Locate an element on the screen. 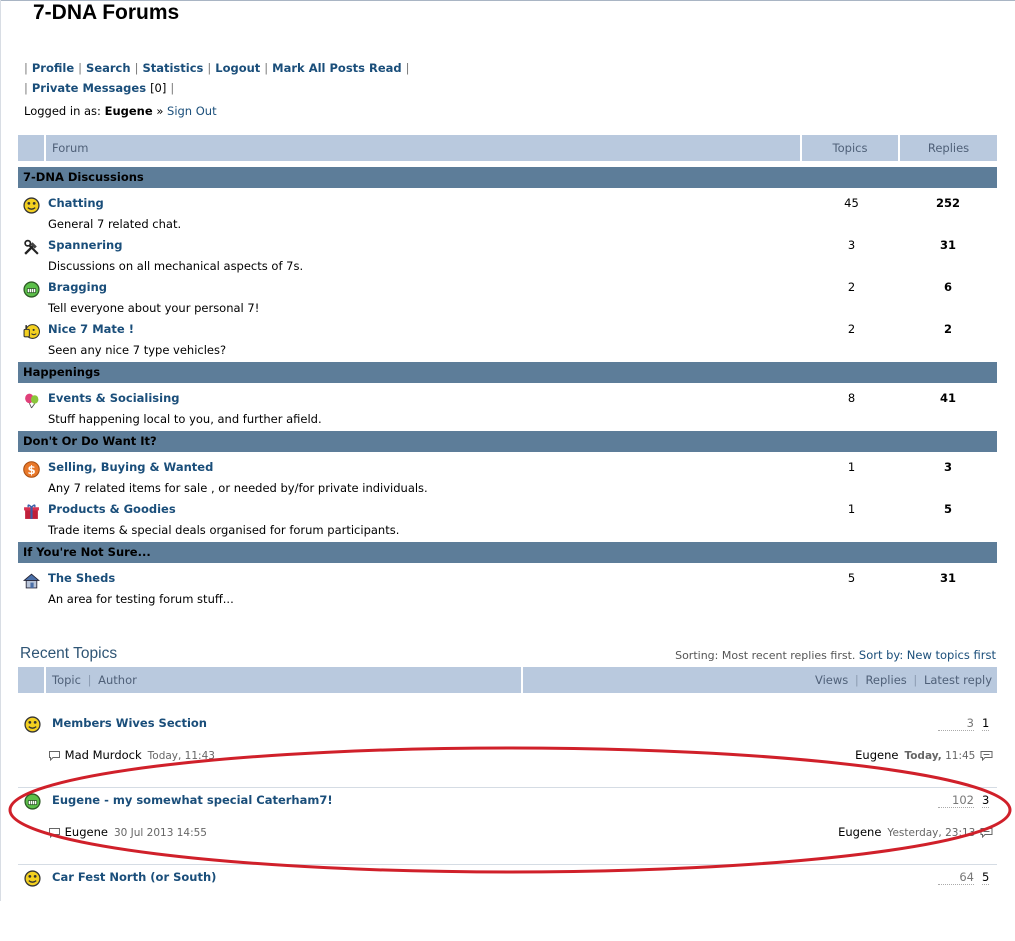  nav-search-link: Search is located at coordinates (108, 68).